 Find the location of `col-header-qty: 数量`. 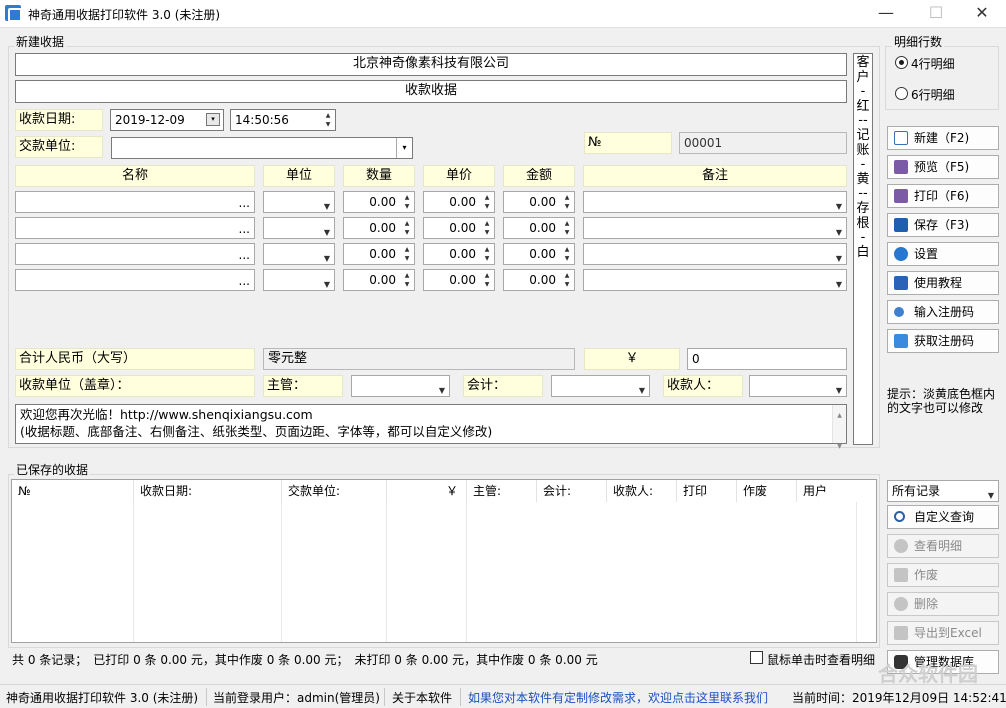

col-header-qty: 数量 is located at coordinates (379, 176).